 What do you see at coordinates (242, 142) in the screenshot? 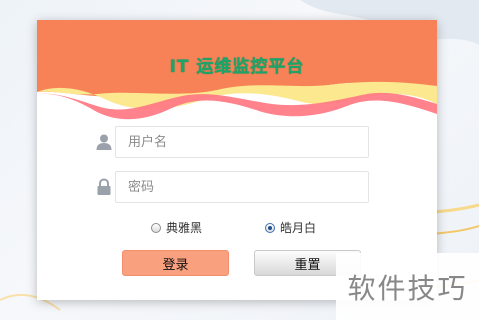
I see `username-input` at bounding box center [242, 142].